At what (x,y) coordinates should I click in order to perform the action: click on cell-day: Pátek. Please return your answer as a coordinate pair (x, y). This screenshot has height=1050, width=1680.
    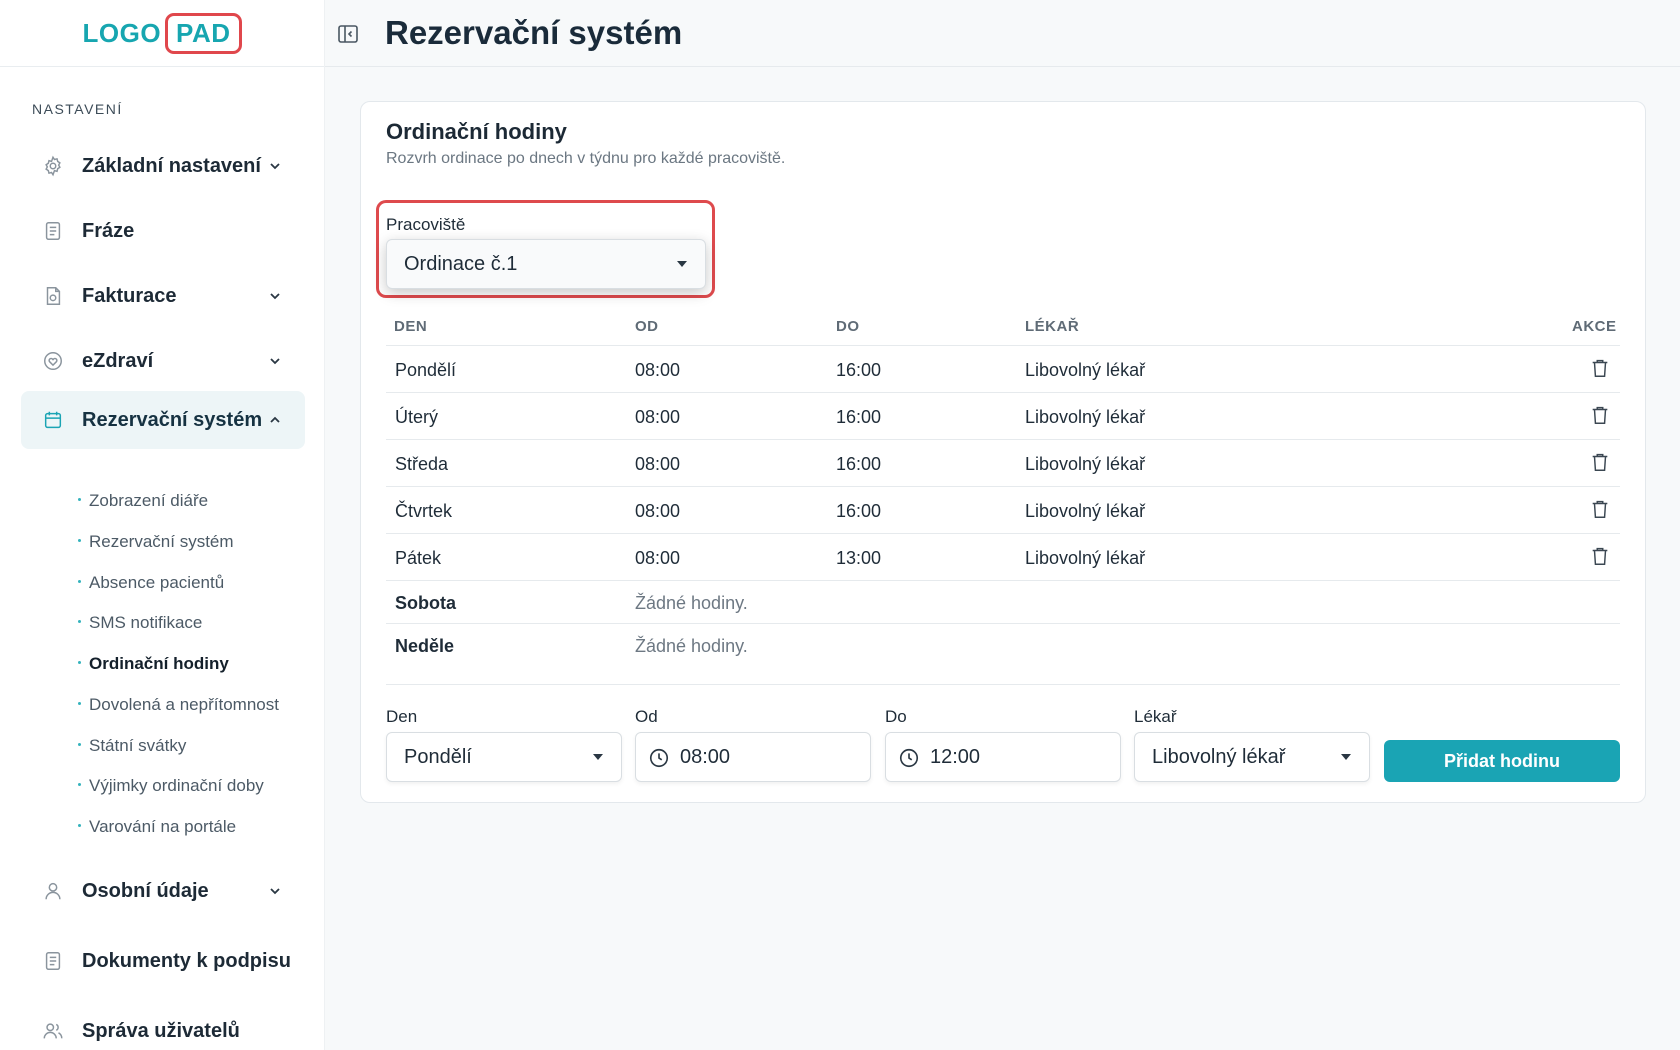
    Looking at the image, I should click on (418, 558).